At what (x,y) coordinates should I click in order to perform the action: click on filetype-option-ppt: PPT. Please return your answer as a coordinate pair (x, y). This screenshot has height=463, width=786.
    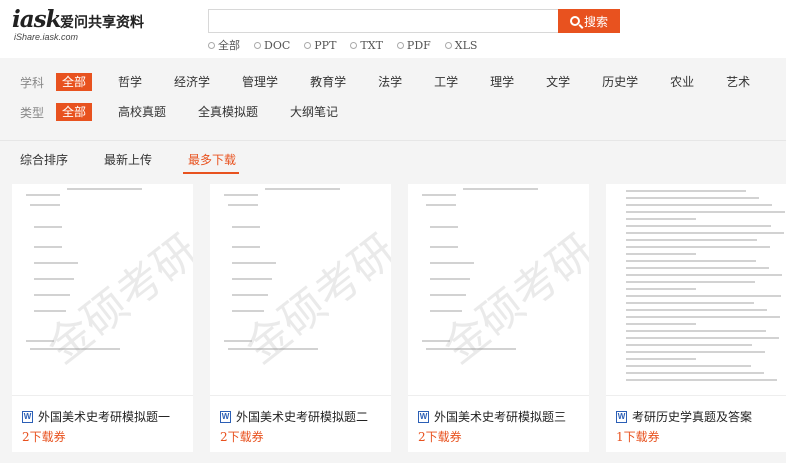
    Looking at the image, I should click on (320, 45).